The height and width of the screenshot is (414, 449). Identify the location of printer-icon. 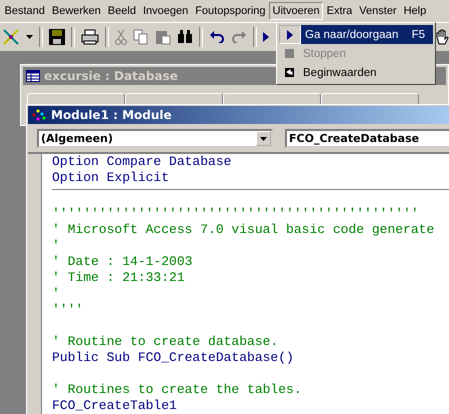
(90, 37).